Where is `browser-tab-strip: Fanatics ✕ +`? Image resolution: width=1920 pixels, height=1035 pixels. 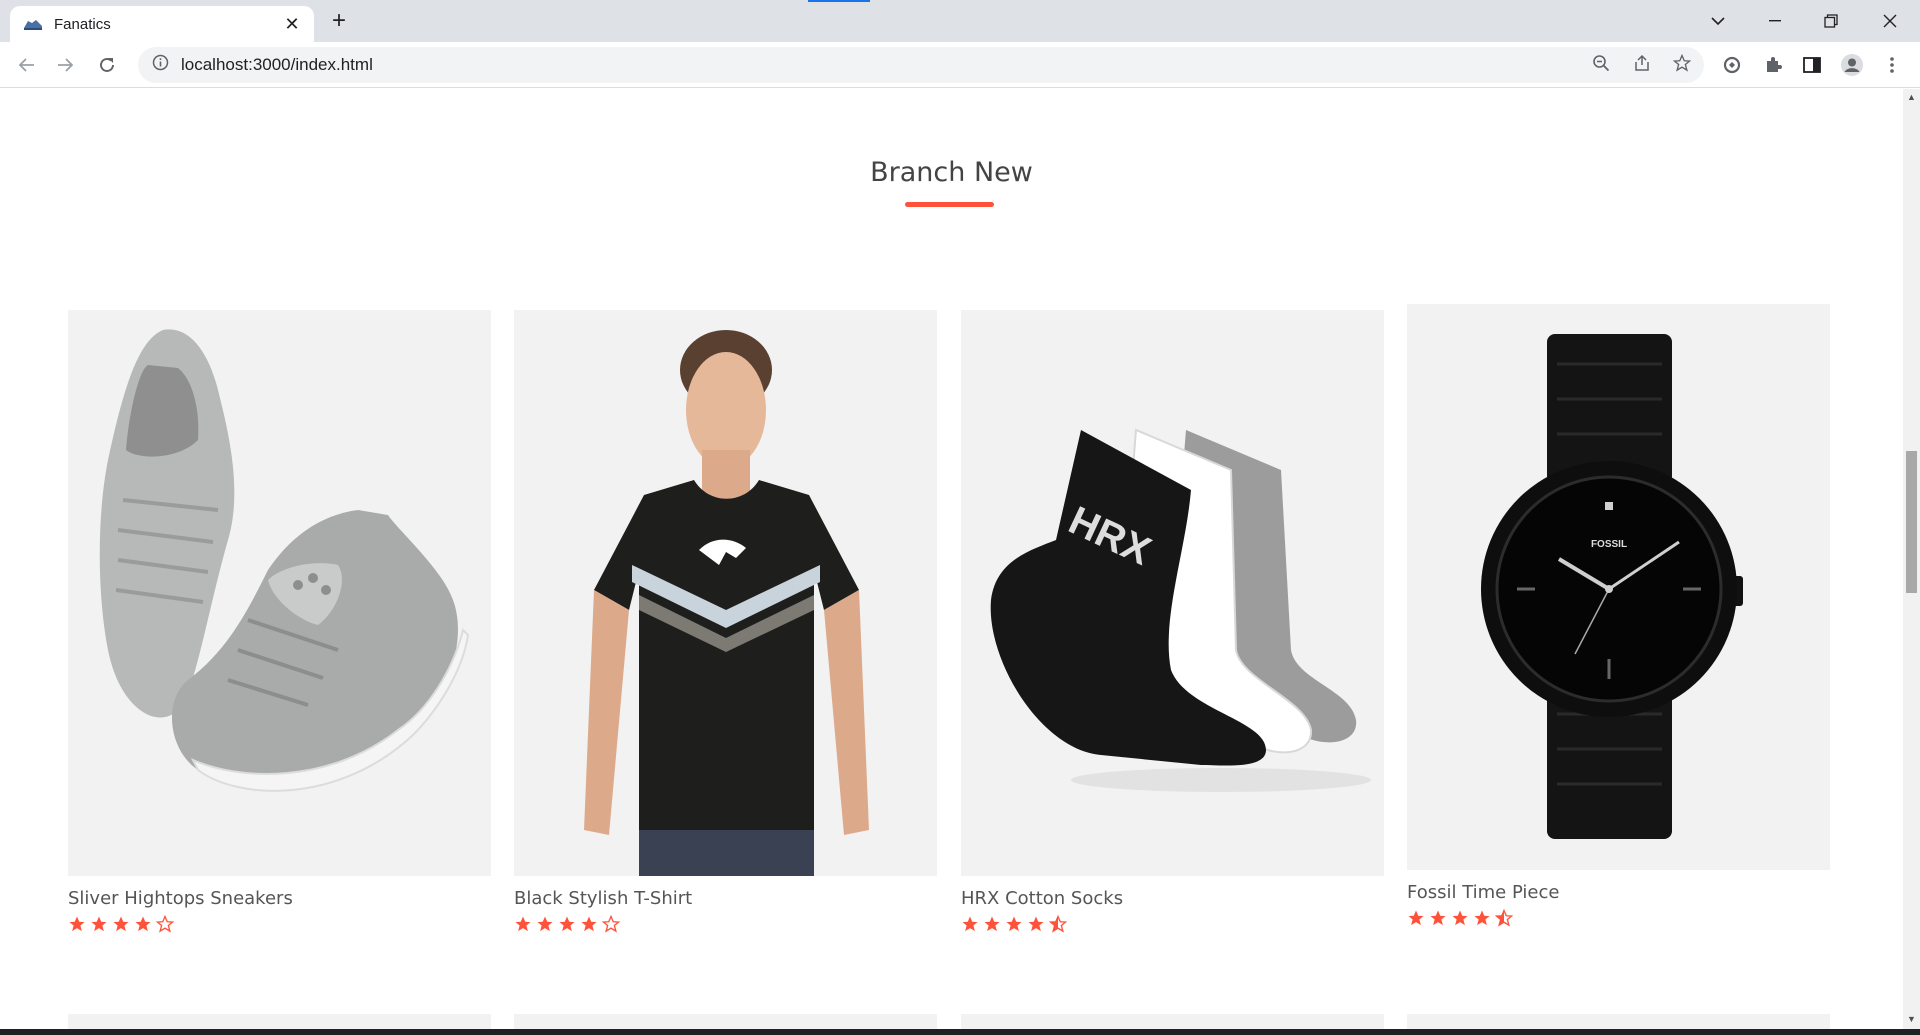 browser-tab-strip: Fanatics ✕ + is located at coordinates (960, 21).